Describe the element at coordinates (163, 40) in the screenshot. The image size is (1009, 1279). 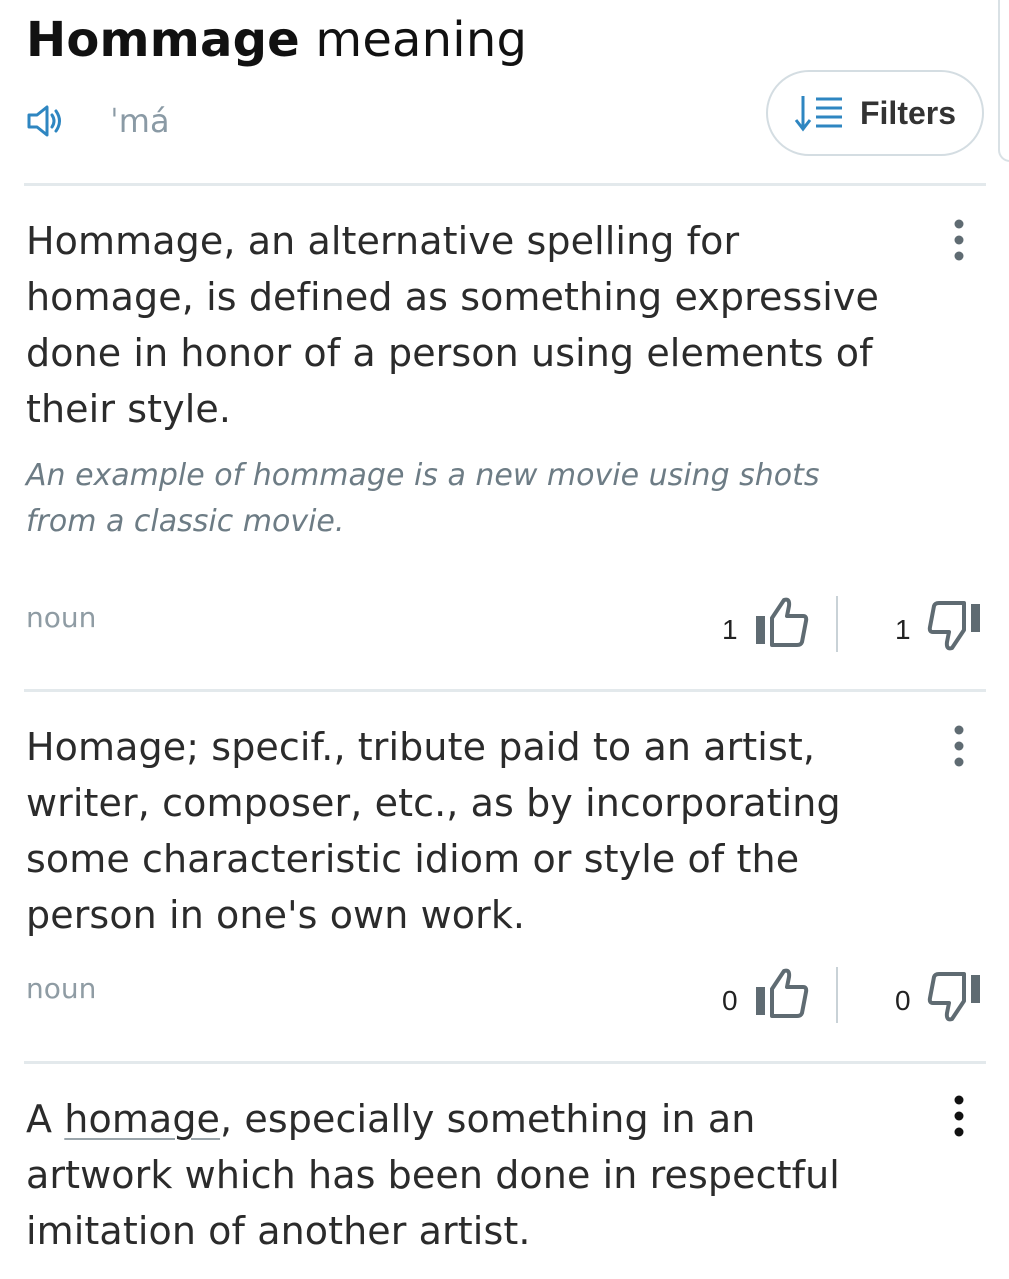
I see `title-word: Hommage` at that location.